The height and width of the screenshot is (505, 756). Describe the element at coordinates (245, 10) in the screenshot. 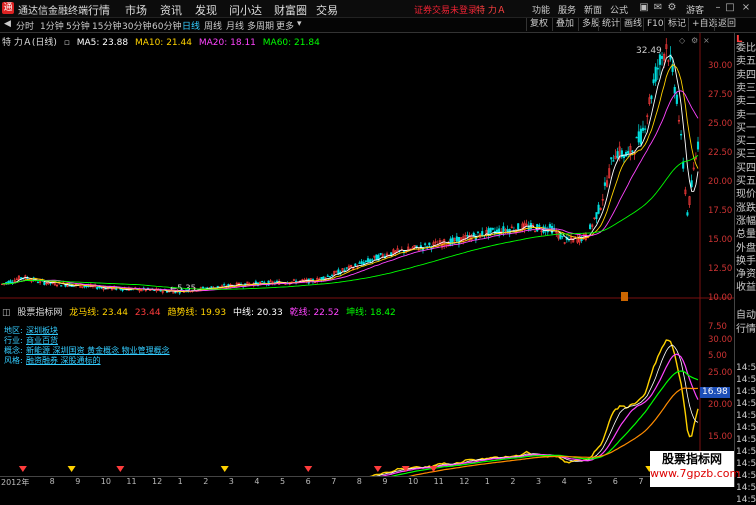

I see `menu-wenxiaoda: 问小达` at that location.